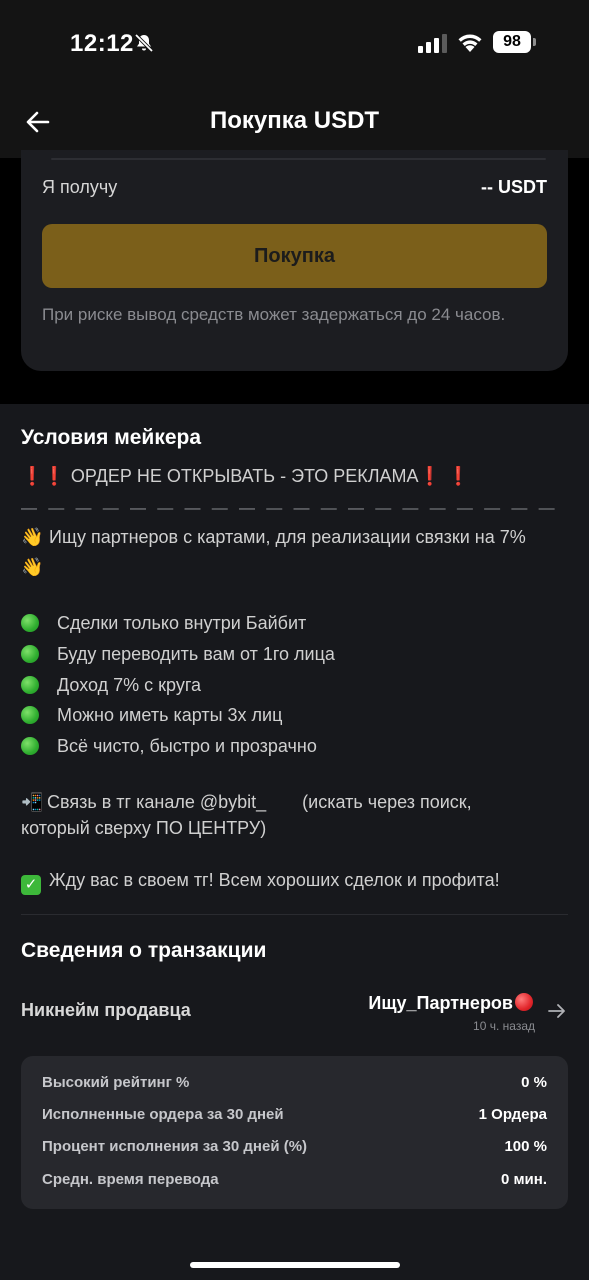  I want to click on bullet-item: Доход 7% с круга, so click(111, 685).